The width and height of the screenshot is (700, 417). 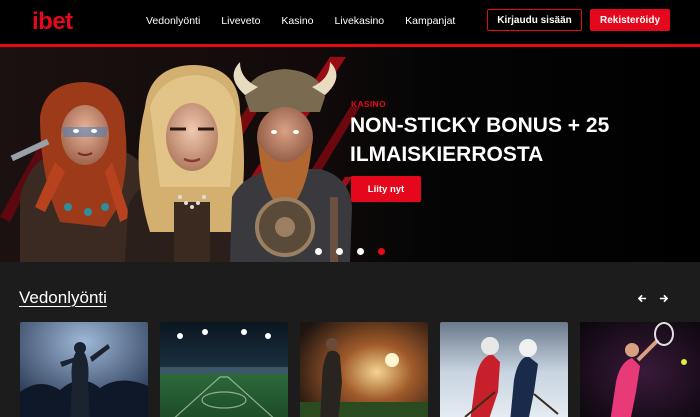 I want to click on nav-item-liveveto: Liveveto, so click(x=240, y=21).